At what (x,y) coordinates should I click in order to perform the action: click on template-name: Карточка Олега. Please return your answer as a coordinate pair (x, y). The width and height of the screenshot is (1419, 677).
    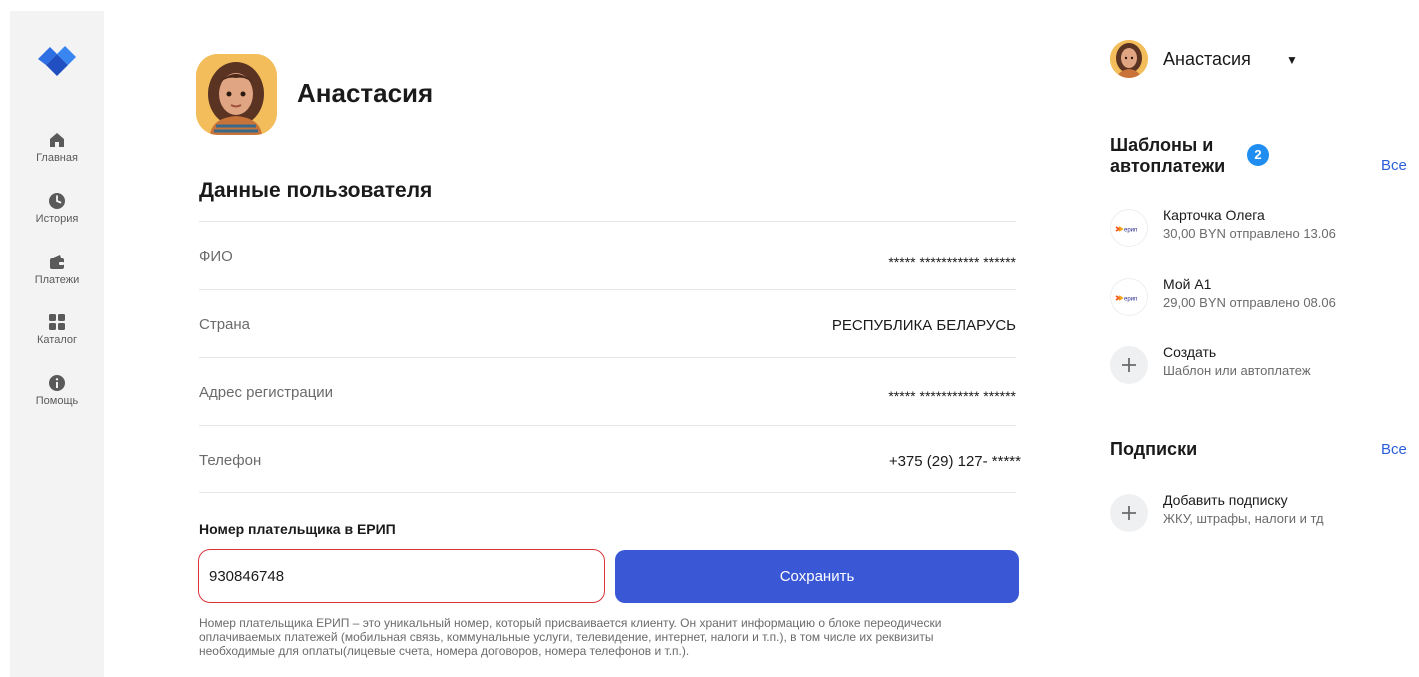
    Looking at the image, I should click on (1214, 215).